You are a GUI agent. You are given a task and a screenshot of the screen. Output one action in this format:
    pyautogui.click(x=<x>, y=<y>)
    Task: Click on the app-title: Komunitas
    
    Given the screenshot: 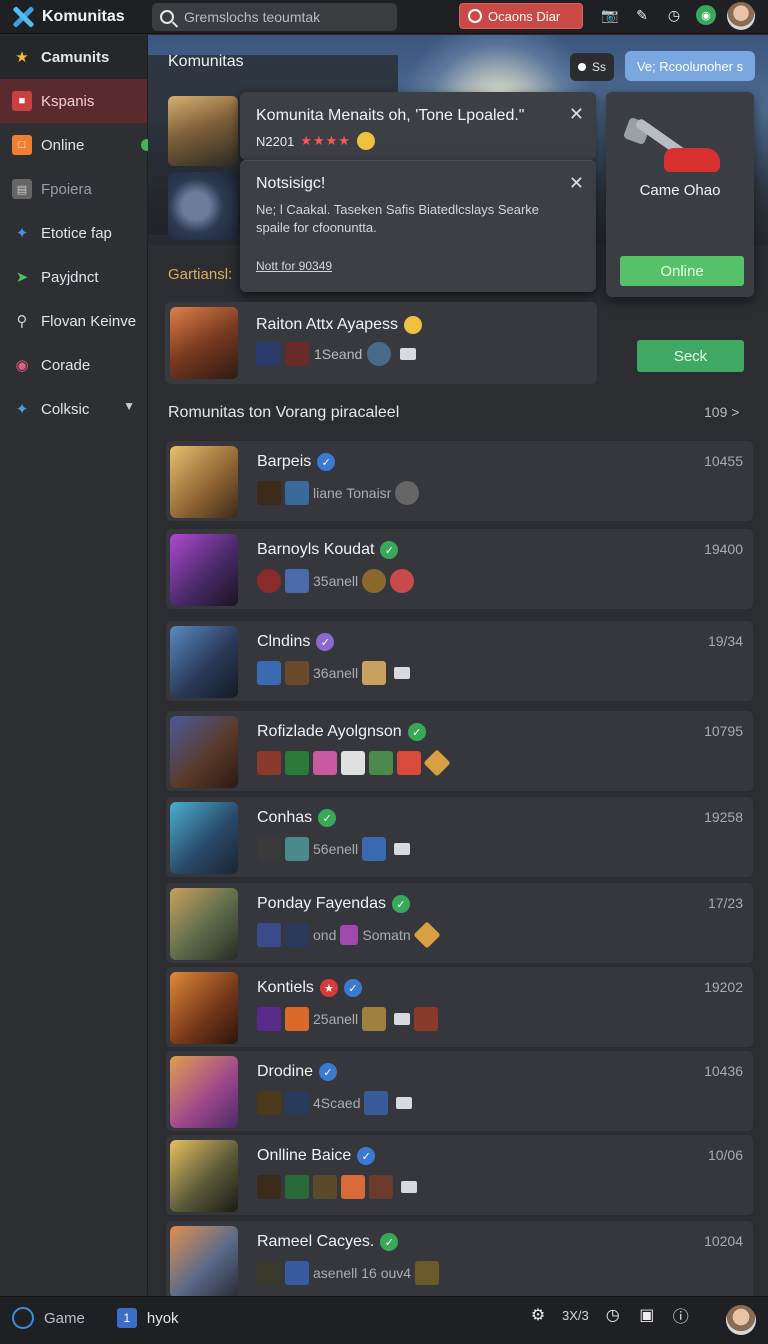 What is the action you would take?
    pyautogui.click(x=83, y=16)
    